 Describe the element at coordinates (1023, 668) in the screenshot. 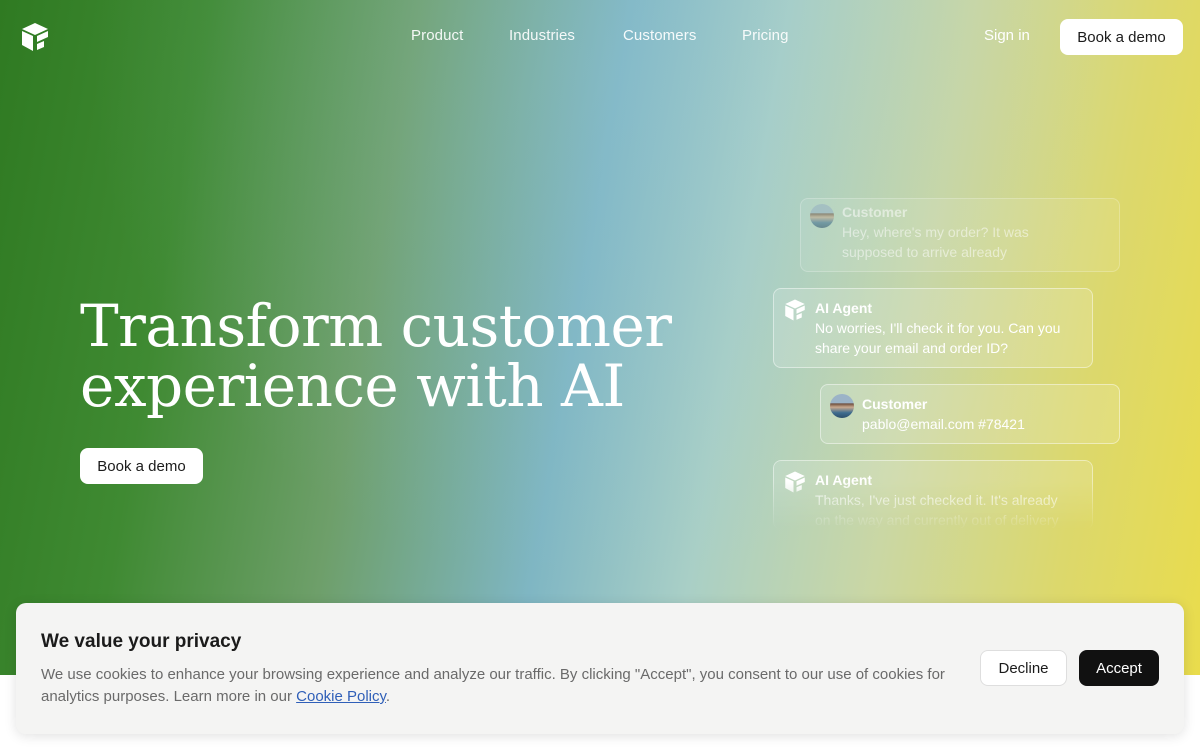

I see `decline-button: Decline` at that location.